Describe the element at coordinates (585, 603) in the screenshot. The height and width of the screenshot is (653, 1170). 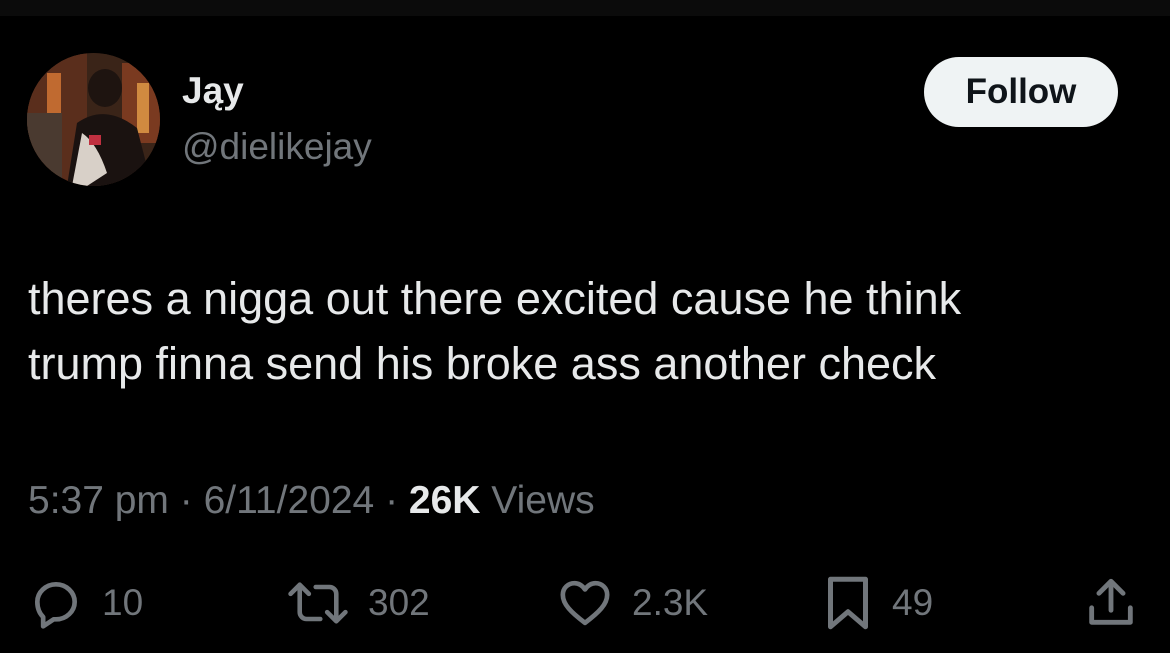
I see `heart-icon` at that location.